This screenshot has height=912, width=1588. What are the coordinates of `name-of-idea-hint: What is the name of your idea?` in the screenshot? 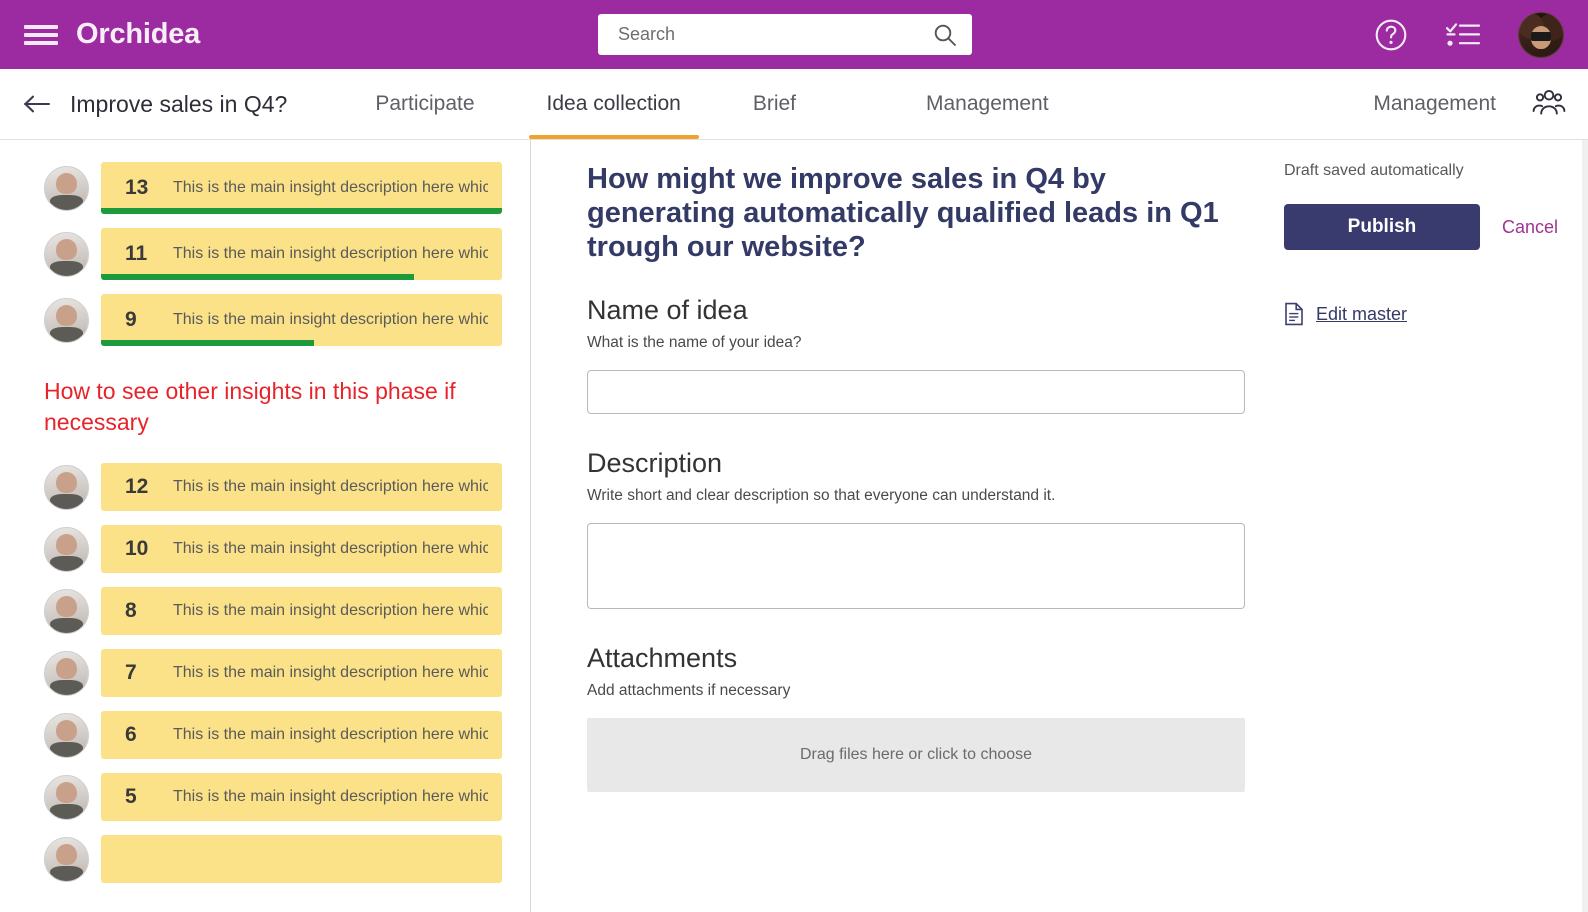 It's located at (694, 342).